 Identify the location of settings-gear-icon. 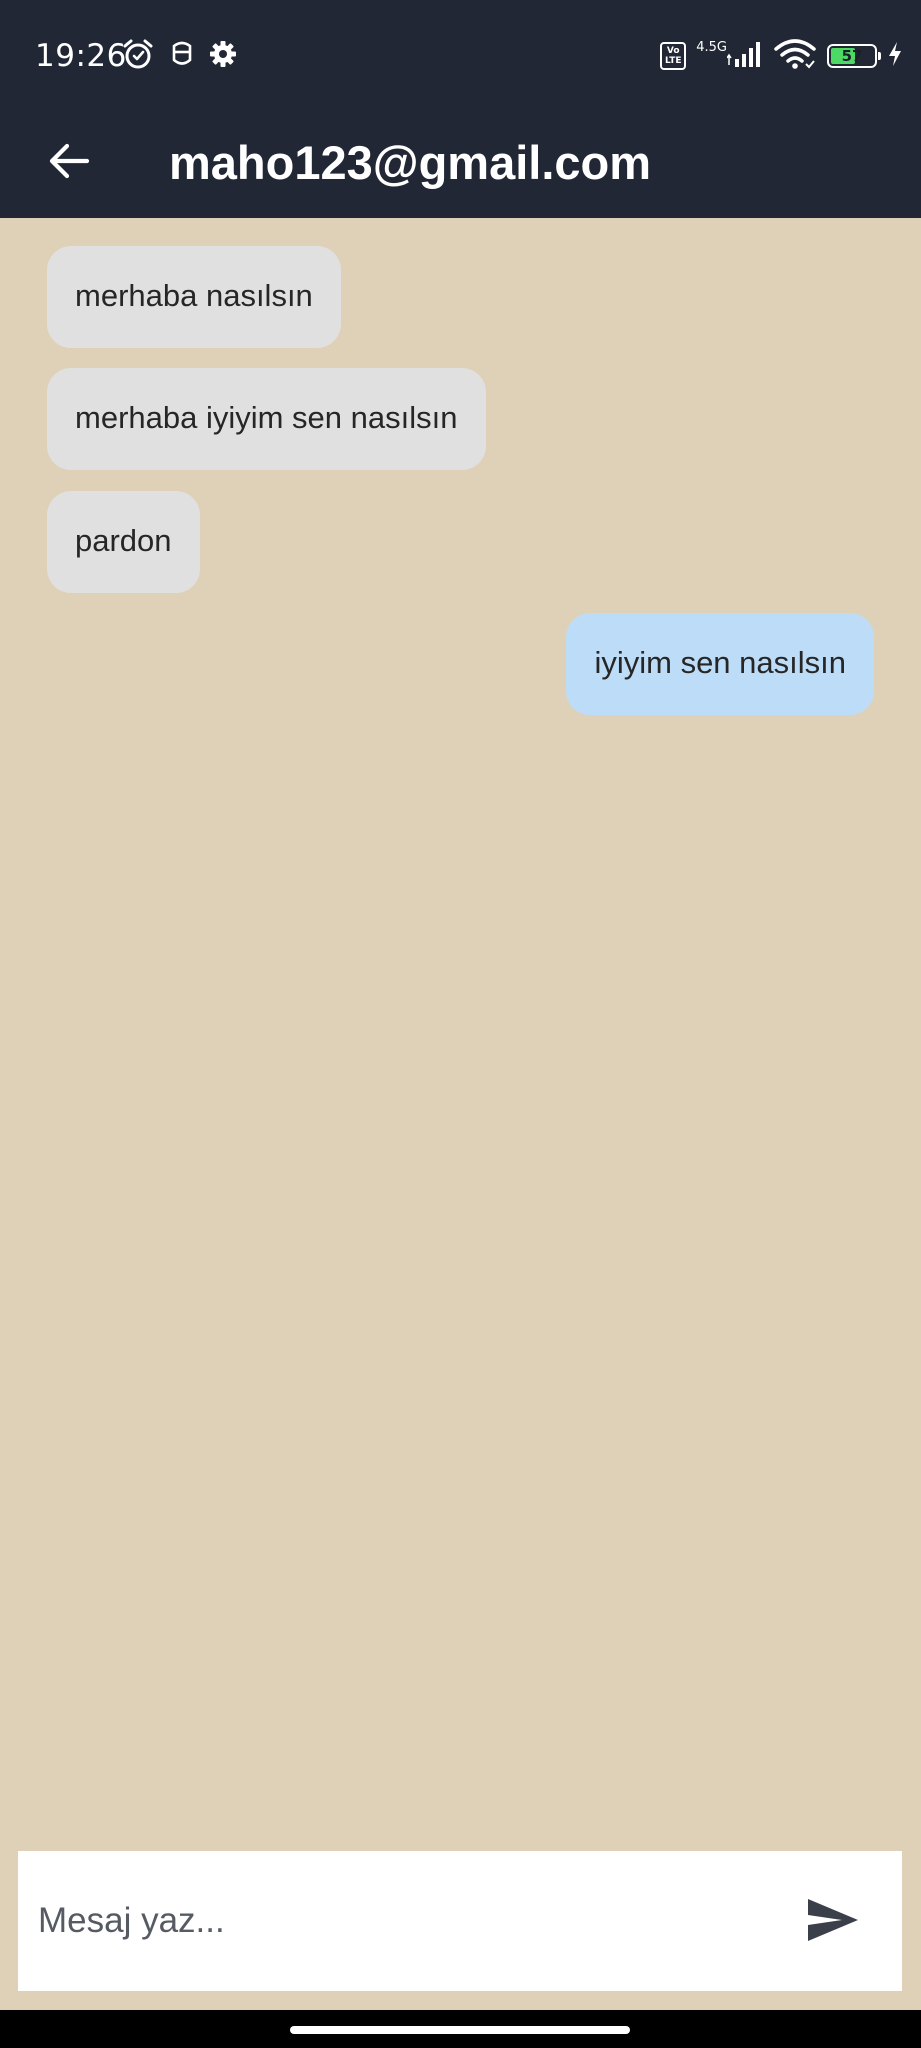
(223, 56).